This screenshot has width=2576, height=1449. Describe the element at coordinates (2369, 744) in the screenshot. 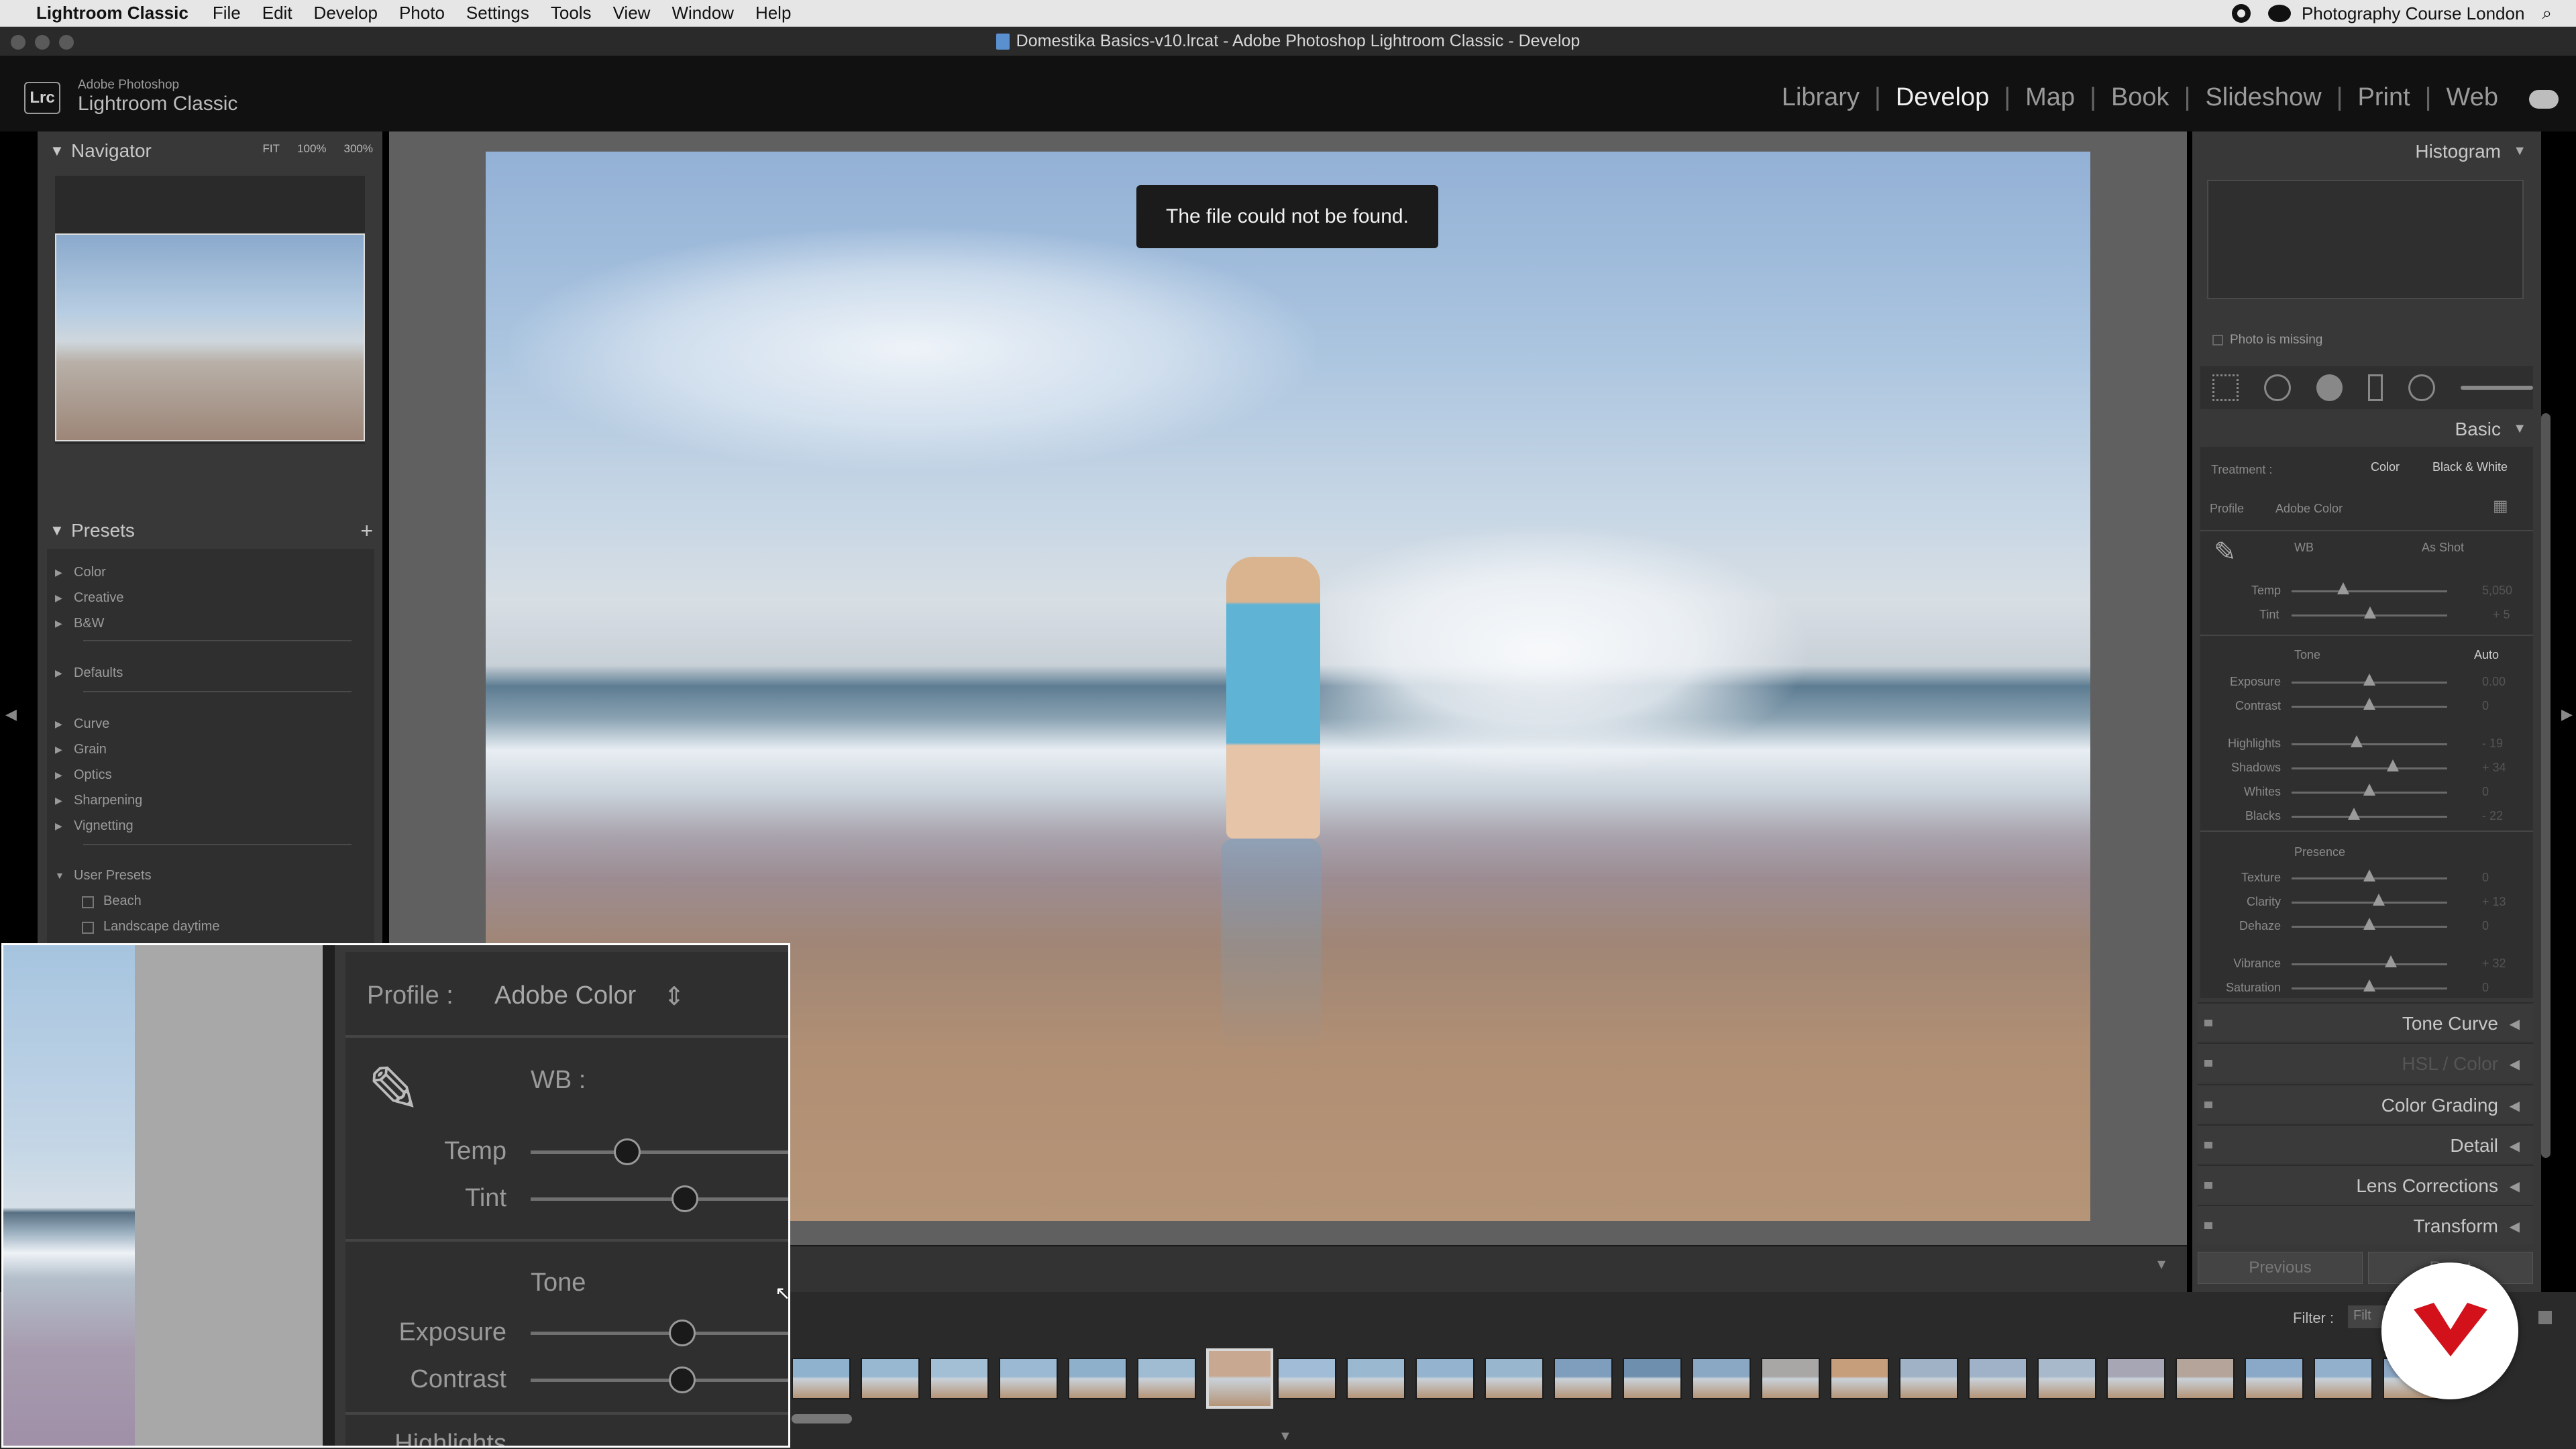

I see `highlights-slider-track` at that location.